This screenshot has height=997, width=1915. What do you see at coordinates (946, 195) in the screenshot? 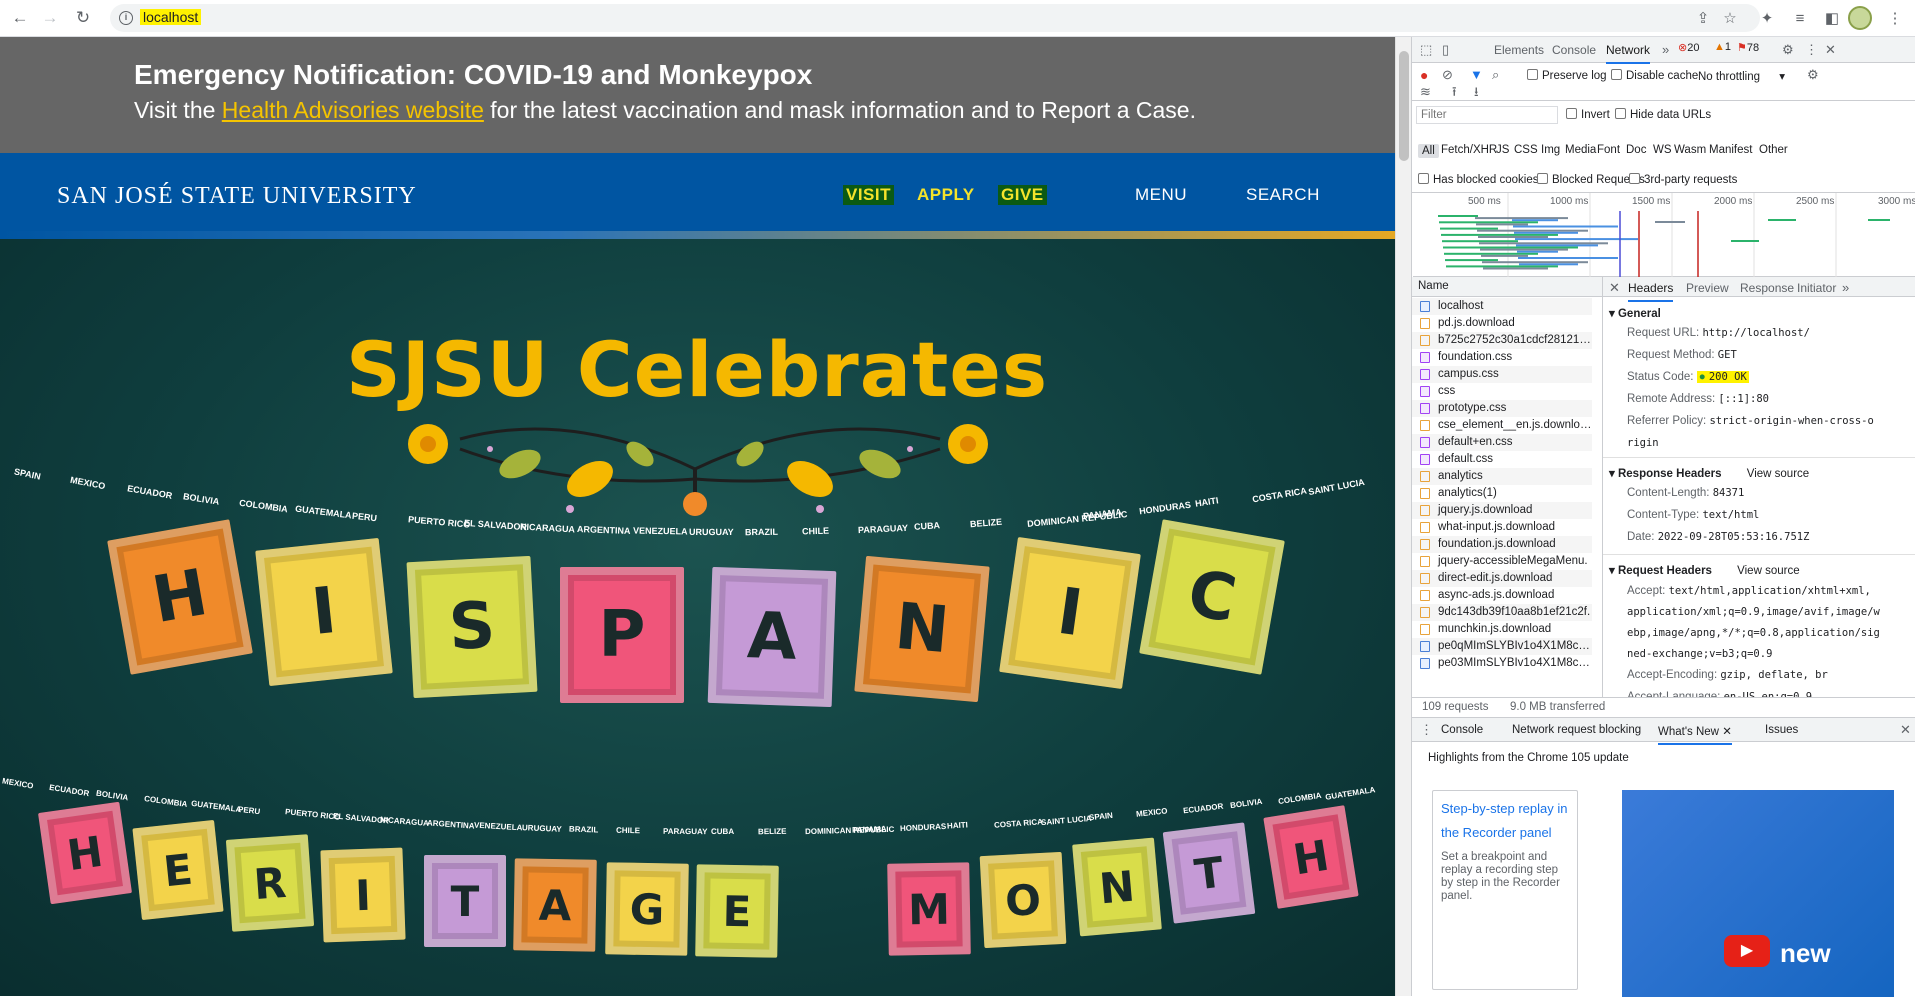
I see `apply-link: APPLY` at bounding box center [946, 195].